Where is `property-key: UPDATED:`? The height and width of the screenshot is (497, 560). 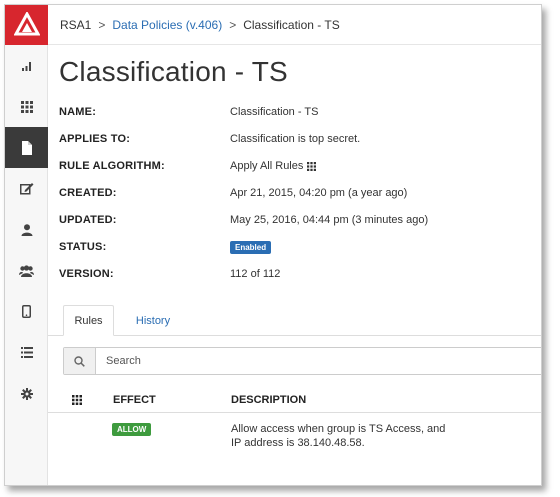 property-key: UPDATED: is located at coordinates (88, 220).